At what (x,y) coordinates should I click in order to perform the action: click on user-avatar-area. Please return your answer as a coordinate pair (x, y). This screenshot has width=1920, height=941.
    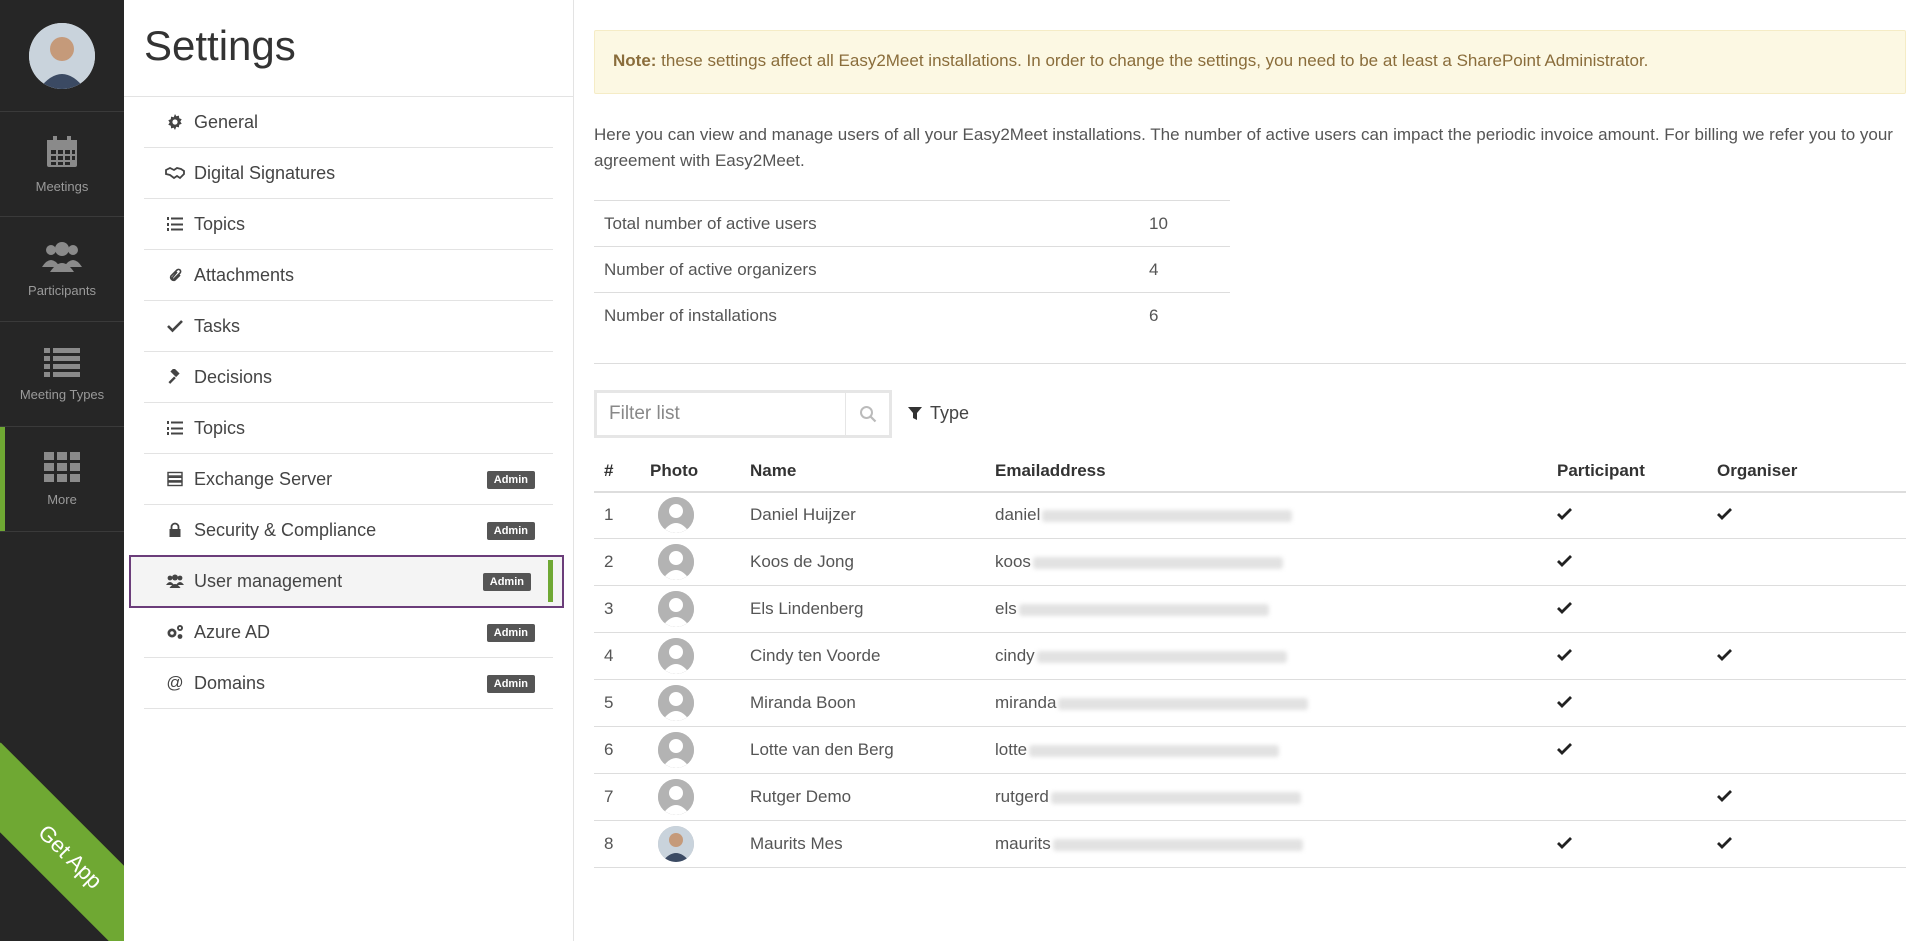
    Looking at the image, I should click on (62, 56).